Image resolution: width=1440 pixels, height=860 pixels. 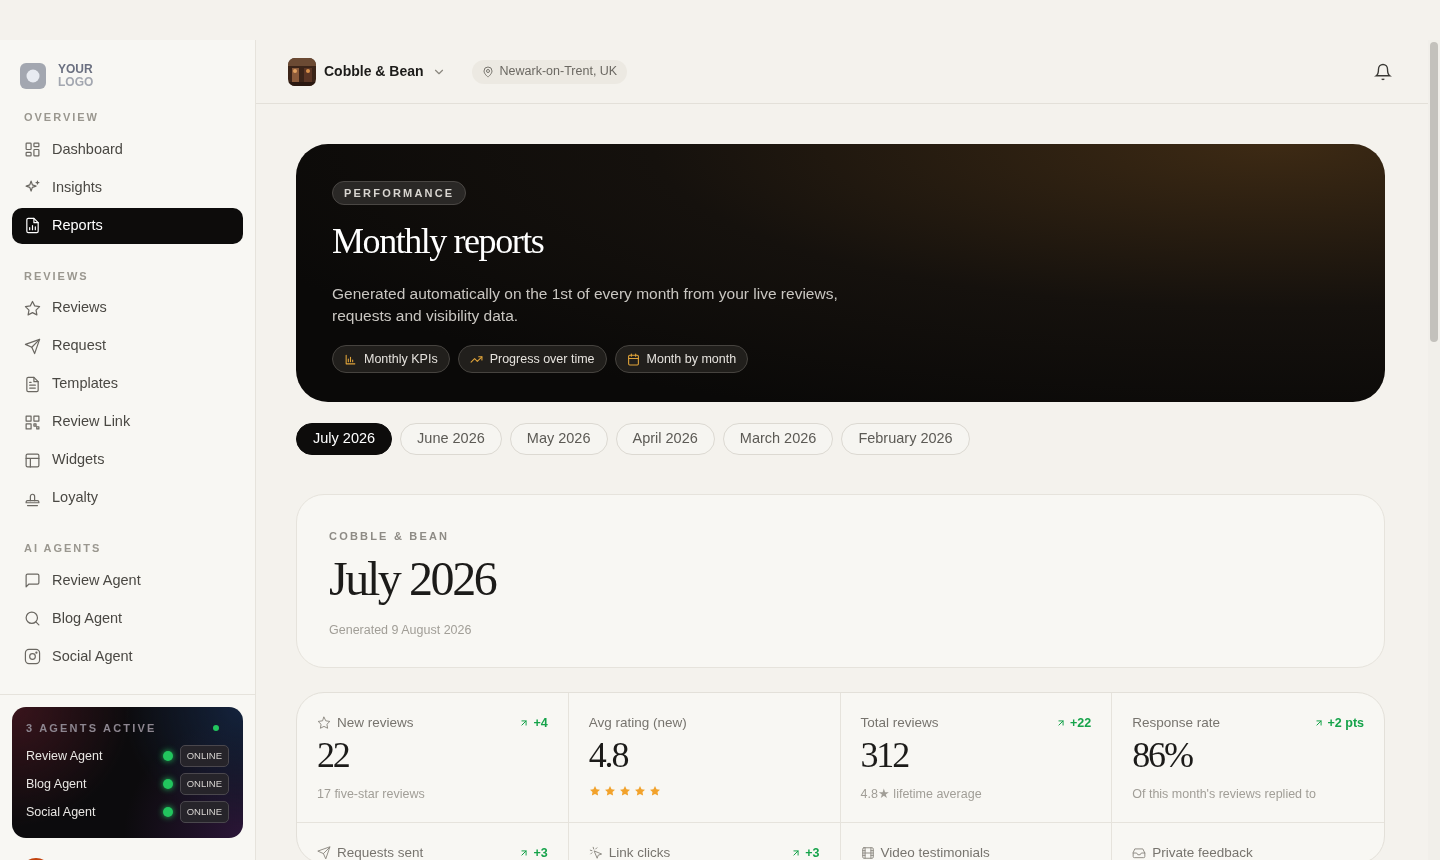 What do you see at coordinates (32, 149) in the screenshot?
I see `dashboard-icon` at bounding box center [32, 149].